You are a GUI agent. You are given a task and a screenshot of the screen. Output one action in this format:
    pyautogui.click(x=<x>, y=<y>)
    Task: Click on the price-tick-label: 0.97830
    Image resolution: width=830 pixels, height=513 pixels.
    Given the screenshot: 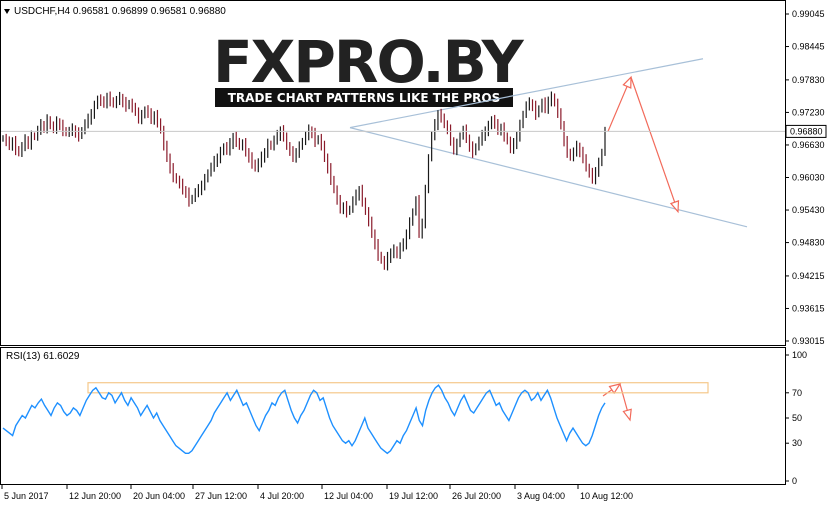 What is the action you would take?
    pyautogui.click(x=808, y=80)
    